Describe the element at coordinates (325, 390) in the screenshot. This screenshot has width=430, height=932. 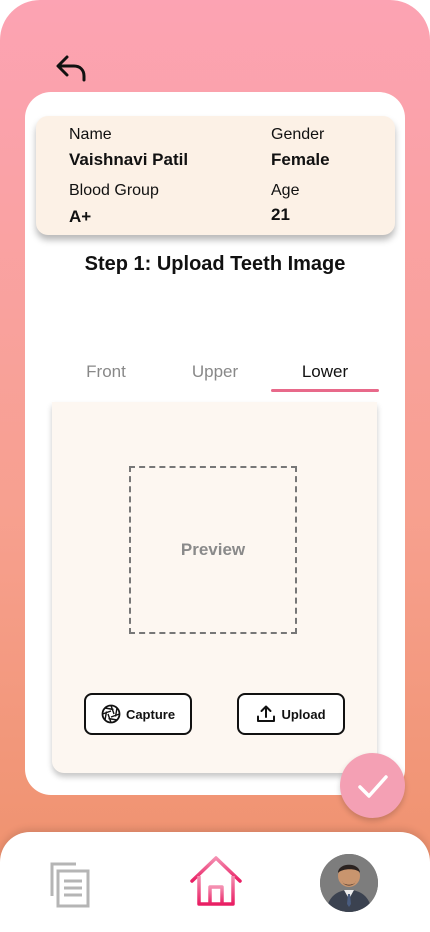
I see `active-tab-indicator` at that location.